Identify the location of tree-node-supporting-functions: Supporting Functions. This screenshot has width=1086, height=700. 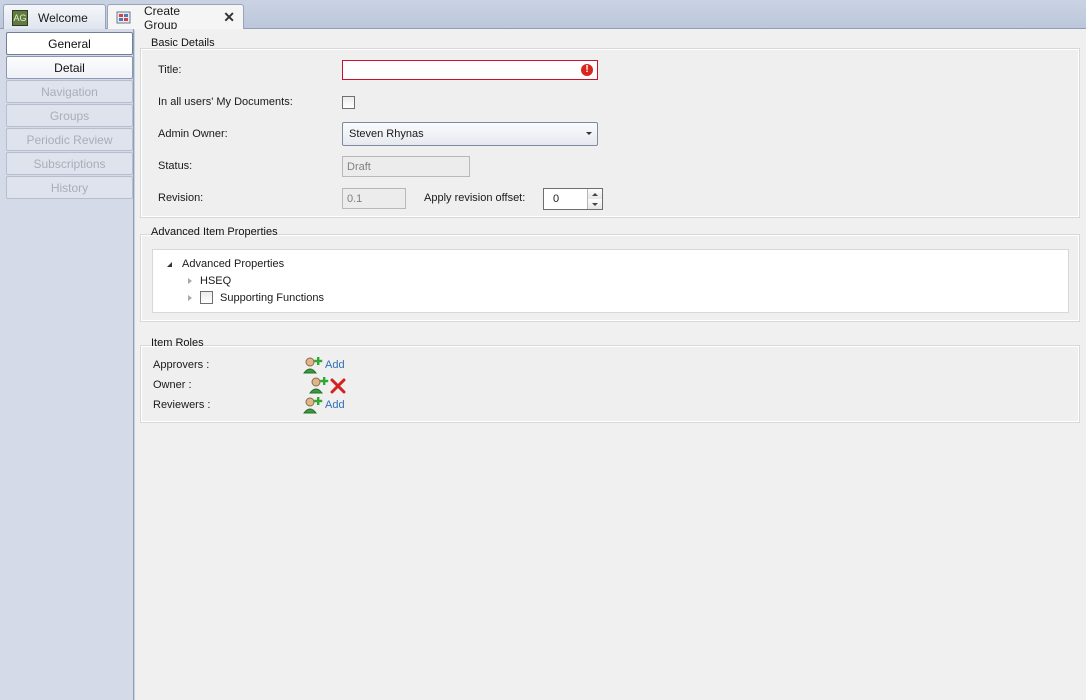
(256, 297).